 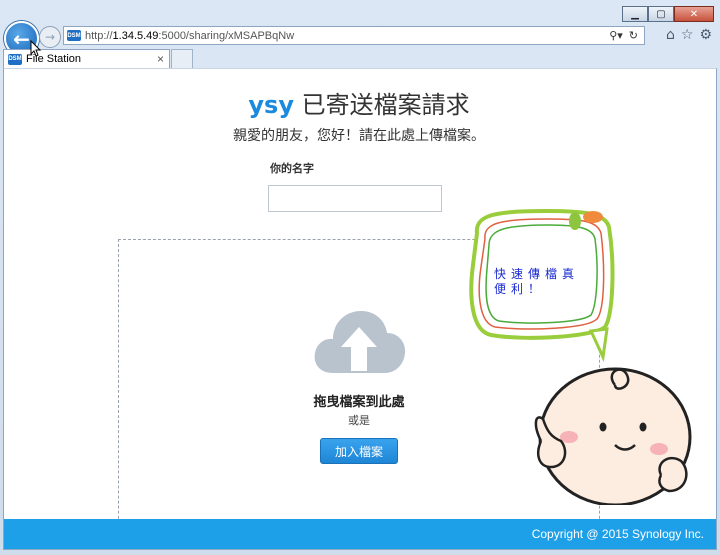 I want to click on sticker-bubble-text: 快速傳檔真 便利！, so click(x=536, y=282).